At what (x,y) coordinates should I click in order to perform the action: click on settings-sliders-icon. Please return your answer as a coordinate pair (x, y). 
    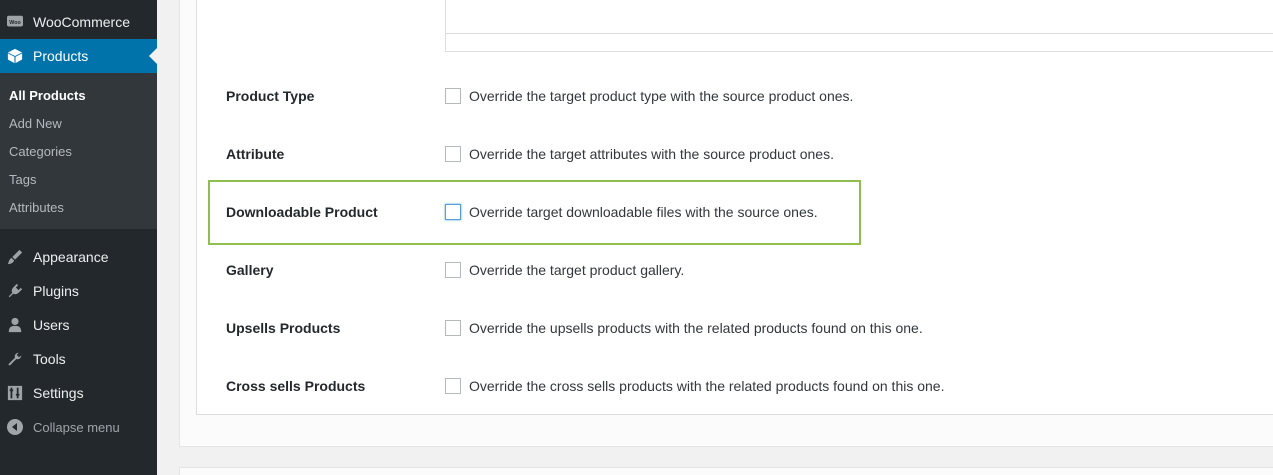
    Looking at the image, I should click on (15, 393).